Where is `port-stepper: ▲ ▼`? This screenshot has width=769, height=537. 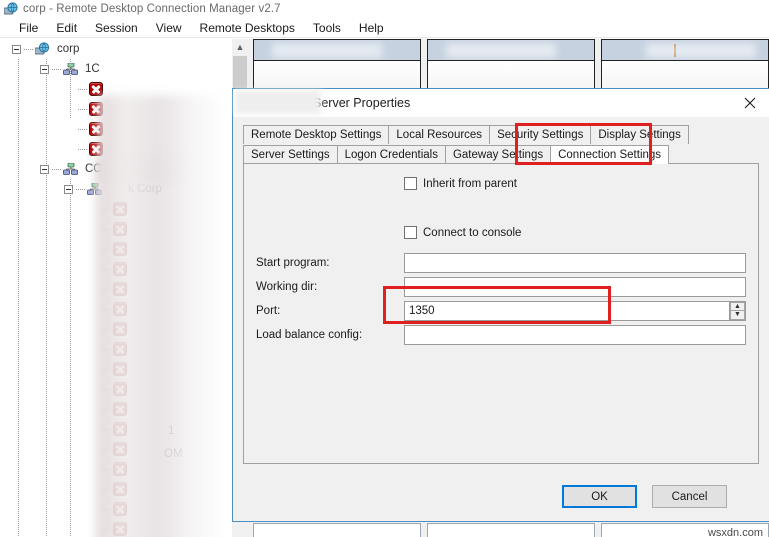
port-stepper: ▲ ▼ is located at coordinates (575, 310).